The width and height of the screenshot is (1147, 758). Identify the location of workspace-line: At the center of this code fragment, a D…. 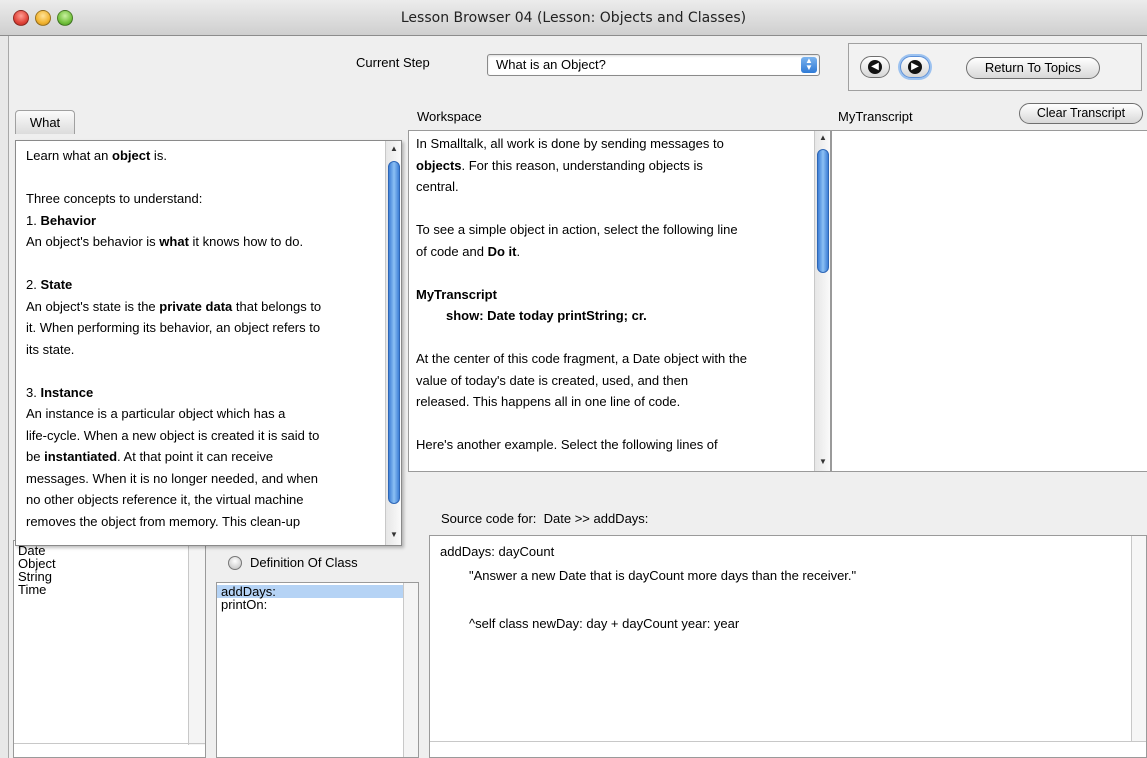
(581, 358).